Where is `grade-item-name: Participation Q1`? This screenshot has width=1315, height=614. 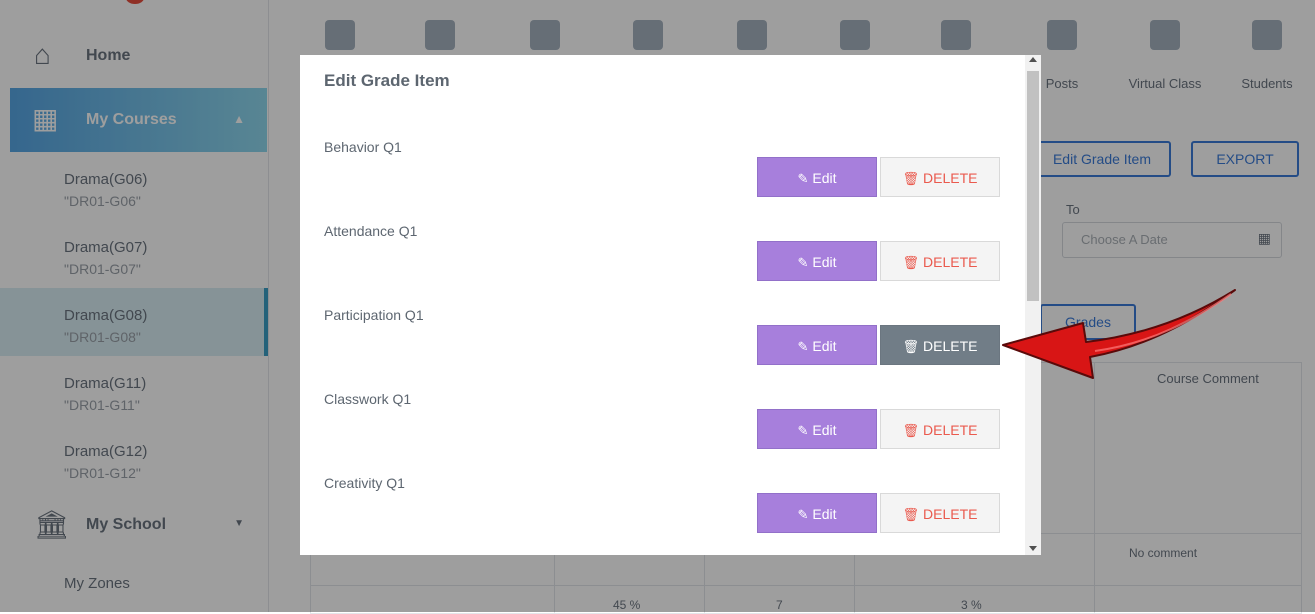
grade-item-name: Participation Q1 is located at coordinates (374, 315).